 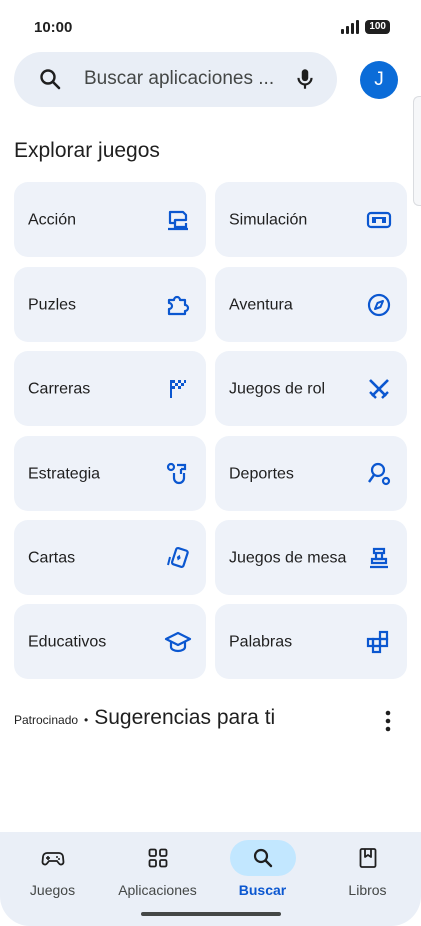 What do you see at coordinates (379, 219) in the screenshot?
I see `simulation-icon` at bounding box center [379, 219].